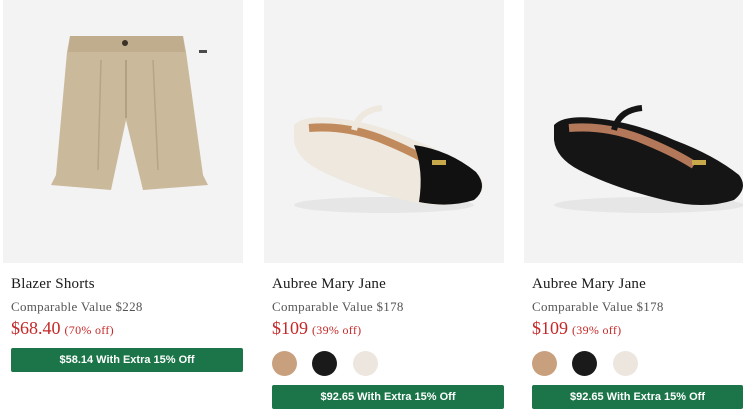 The width and height of the screenshot is (743, 411). What do you see at coordinates (53, 284) in the screenshot?
I see `product-name: Blazer Shorts` at bounding box center [53, 284].